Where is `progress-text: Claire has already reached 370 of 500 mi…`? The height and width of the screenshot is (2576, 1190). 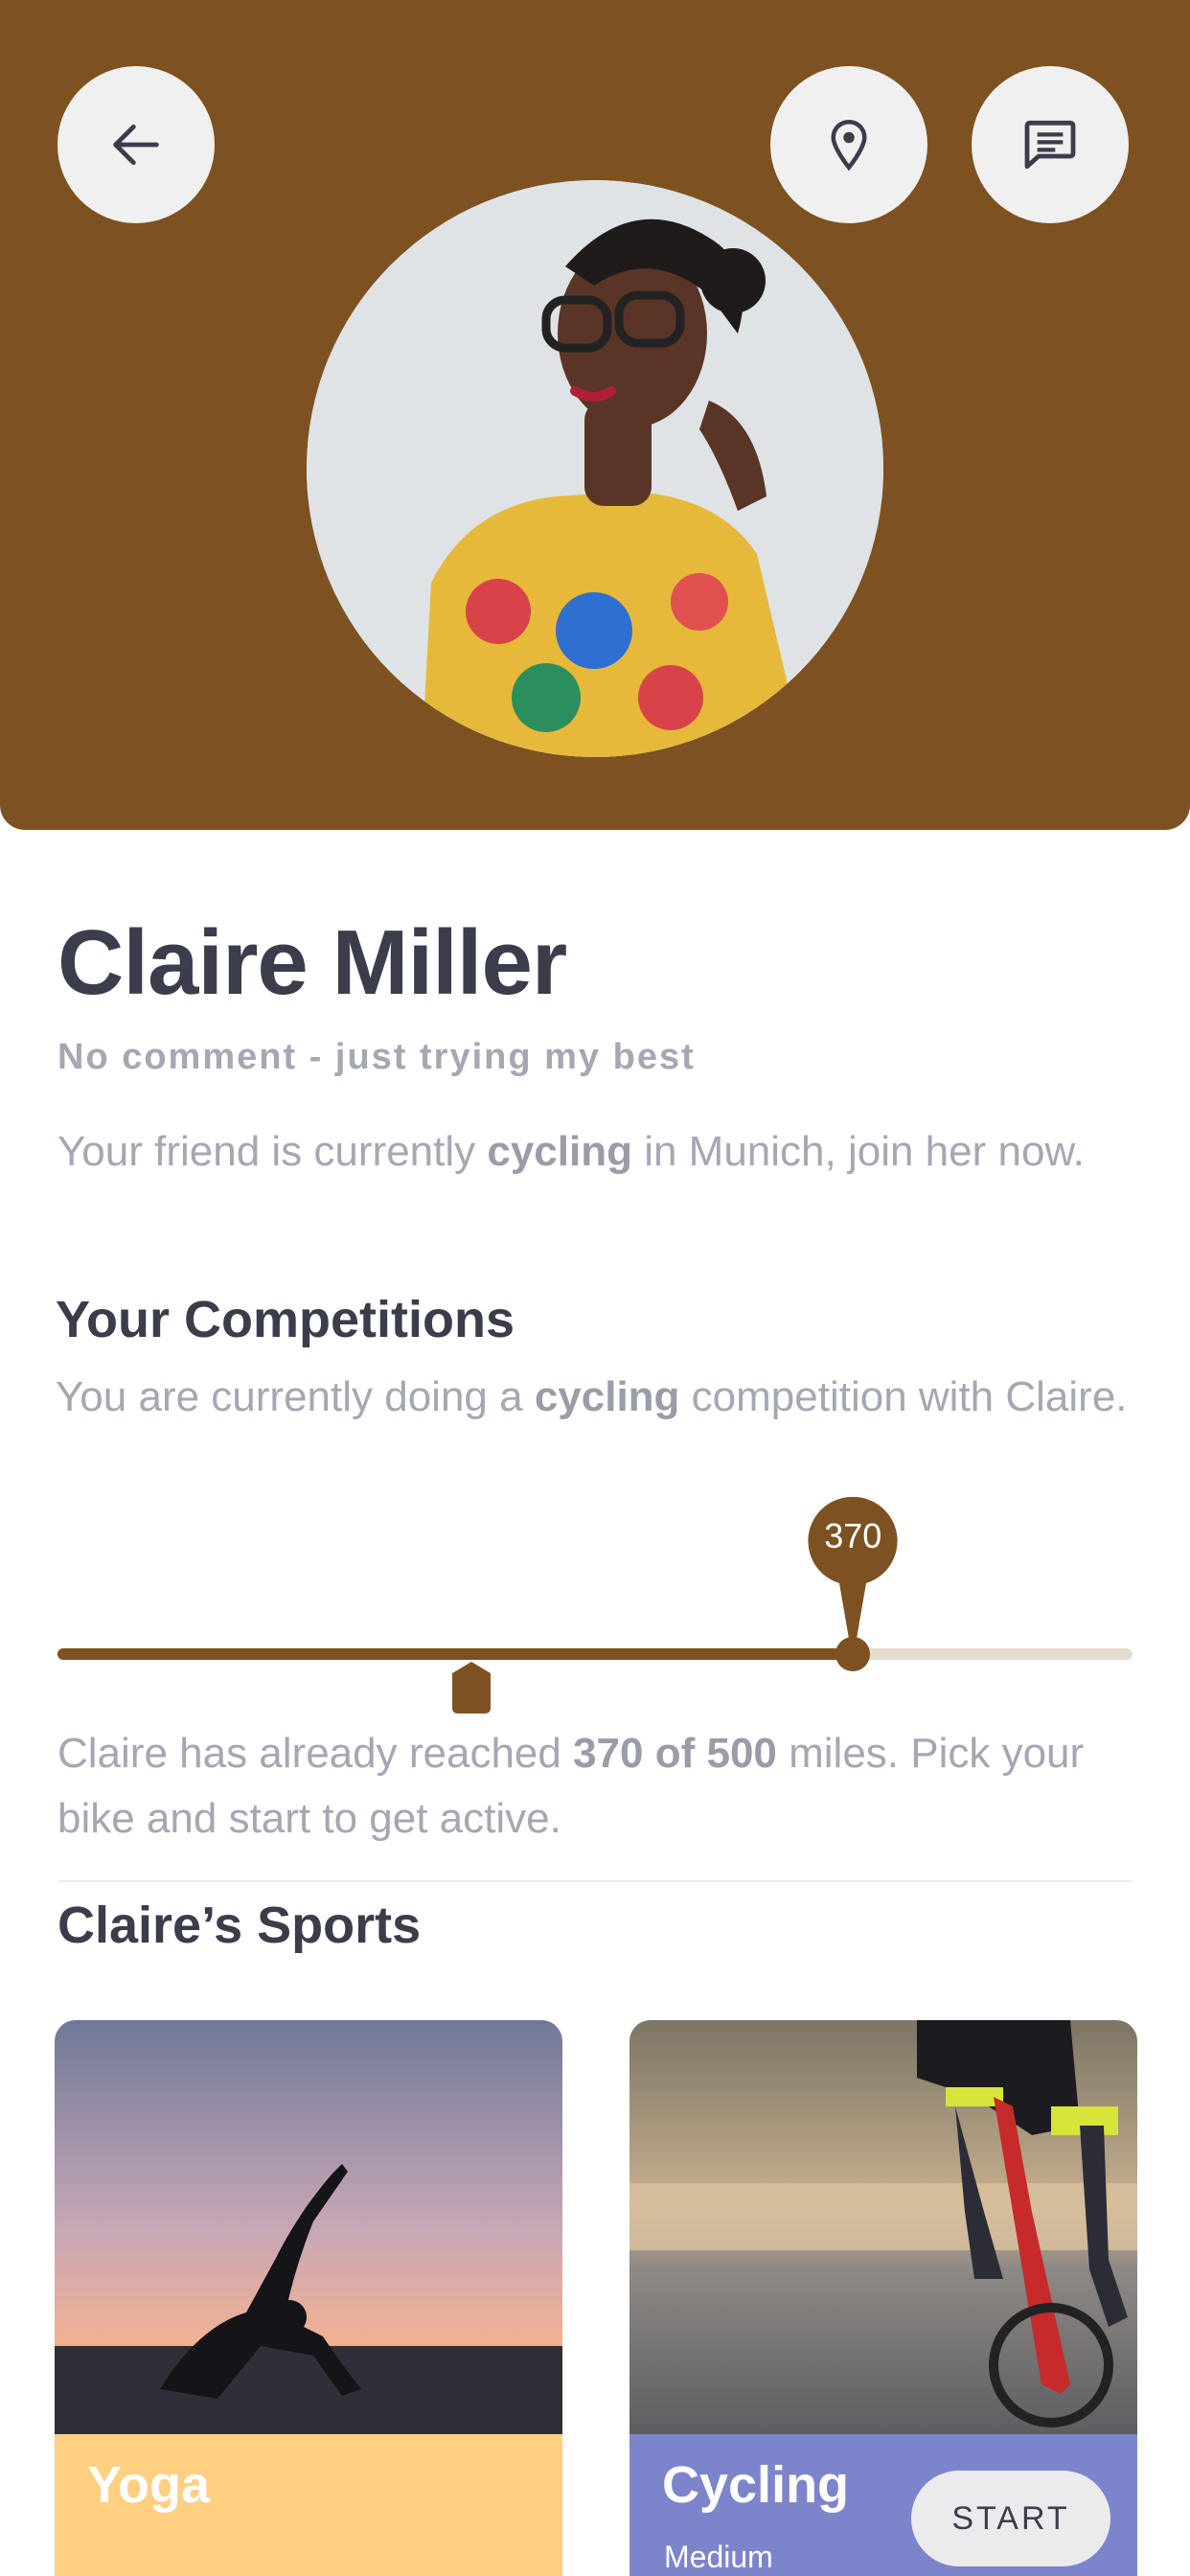 progress-text: Claire has already reached 370 of 500 mi… is located at coordinates (571, 1786).